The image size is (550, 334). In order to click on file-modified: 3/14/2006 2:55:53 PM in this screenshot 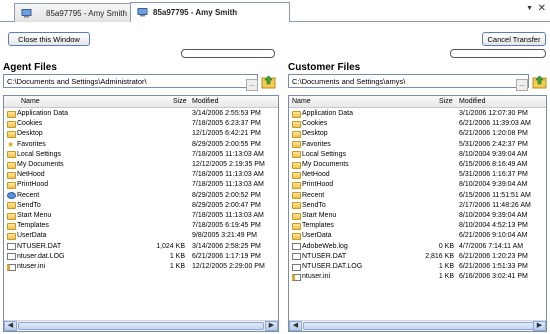, I will do `click(226, 113)`.